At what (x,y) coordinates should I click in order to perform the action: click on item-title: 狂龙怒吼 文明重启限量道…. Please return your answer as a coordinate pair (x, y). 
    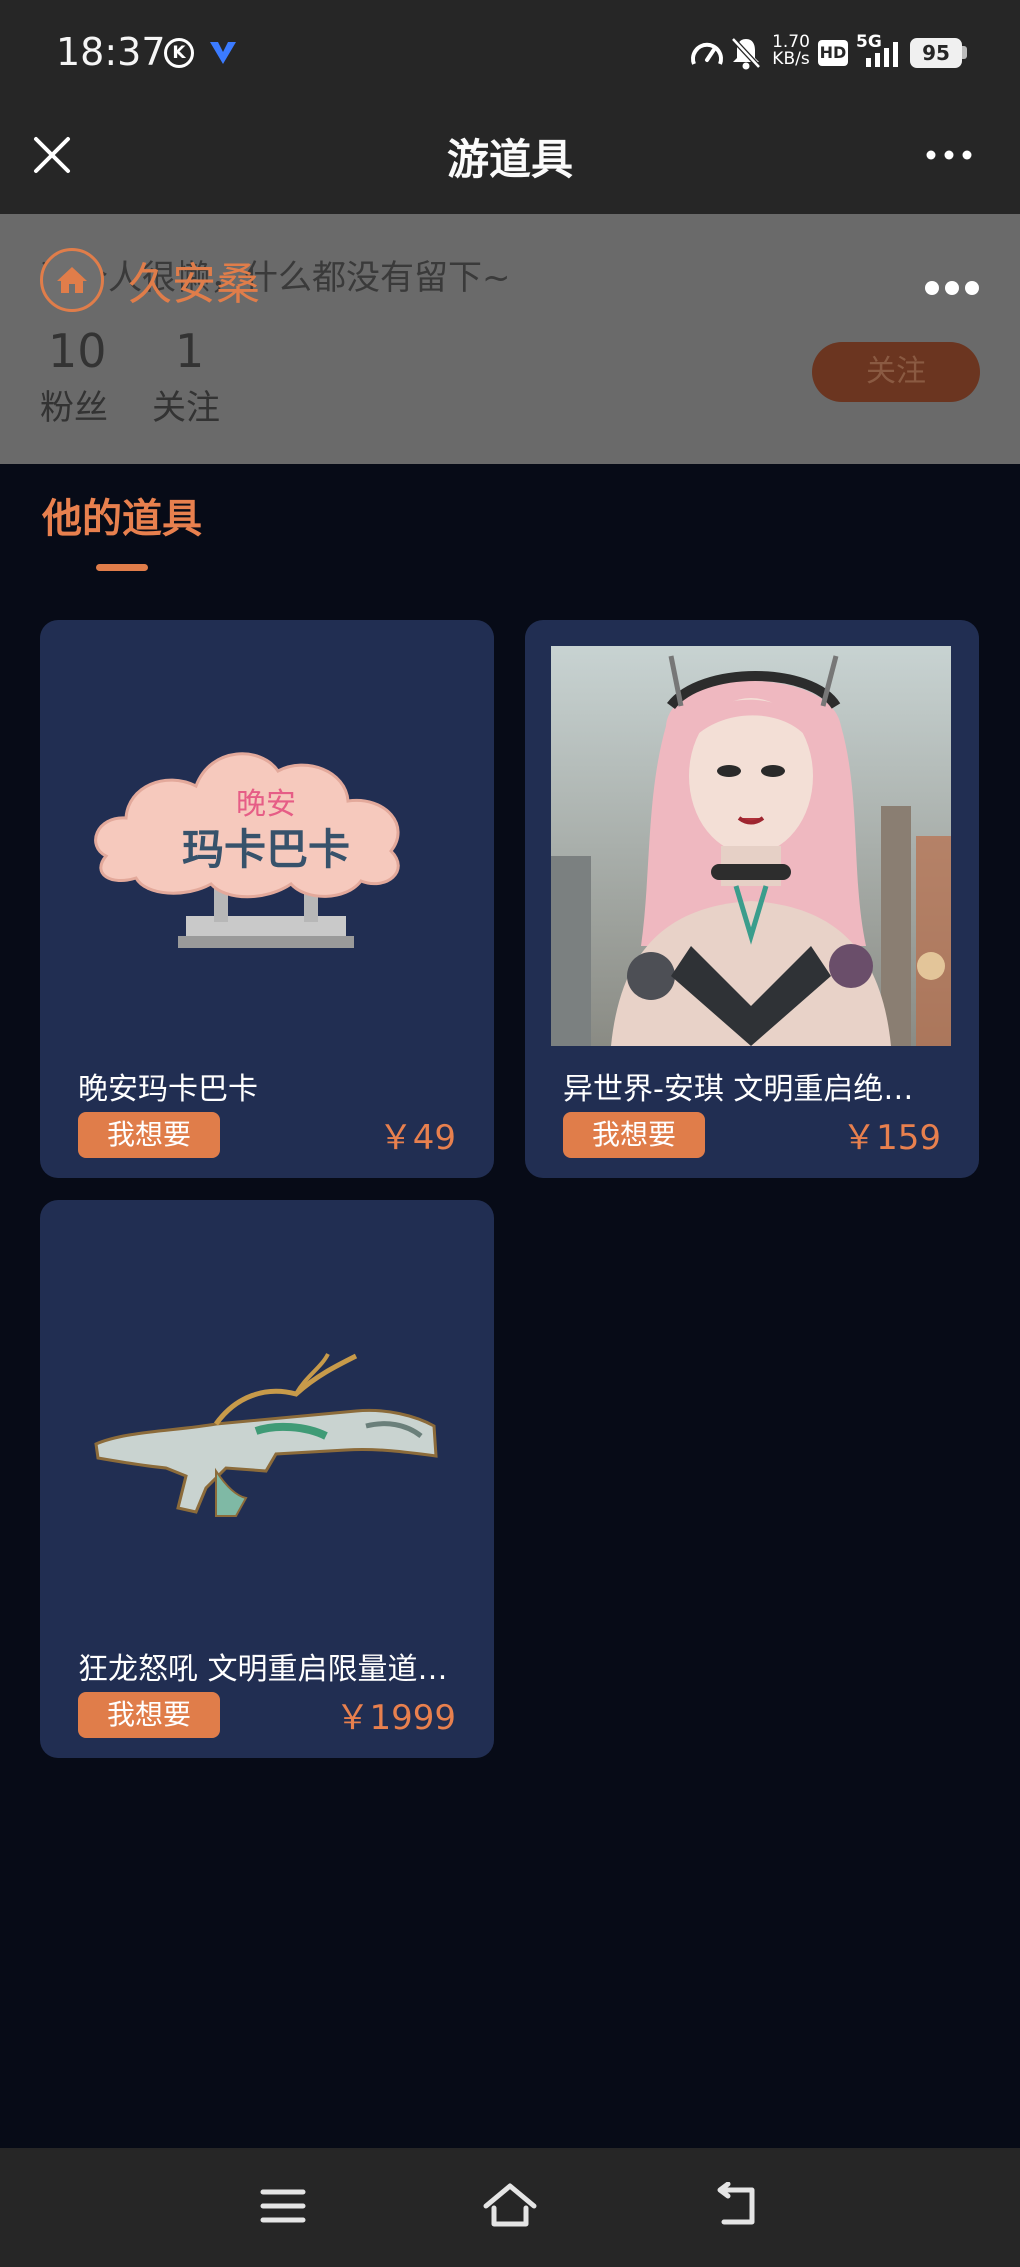
    Looking at the image, I should click on (263, 1669).